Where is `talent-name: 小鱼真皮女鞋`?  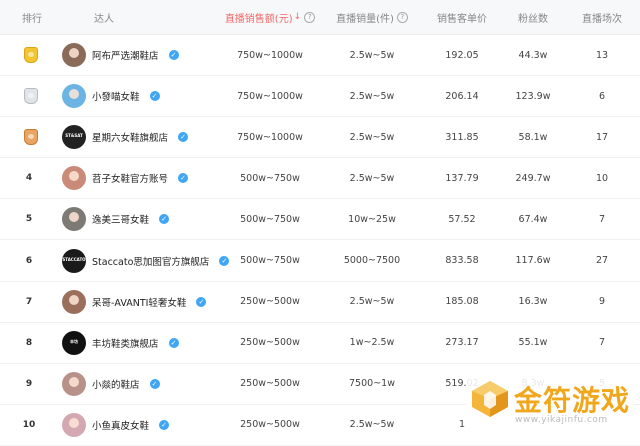
talent-name: 小鱼真皮女鞋 is located at coordinates (120, 425).